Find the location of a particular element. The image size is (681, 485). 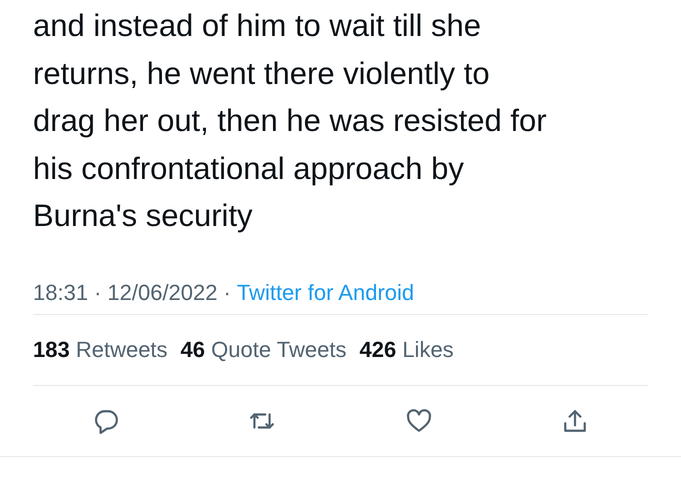

tweet-time: 18:31 is located at coordinates (60, 293).